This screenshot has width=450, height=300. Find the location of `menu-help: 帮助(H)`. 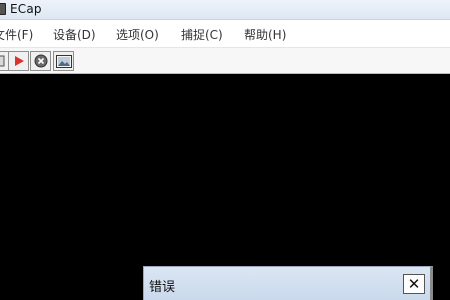

menu-help: 帮助(H) is located at coordinates (265, 34).